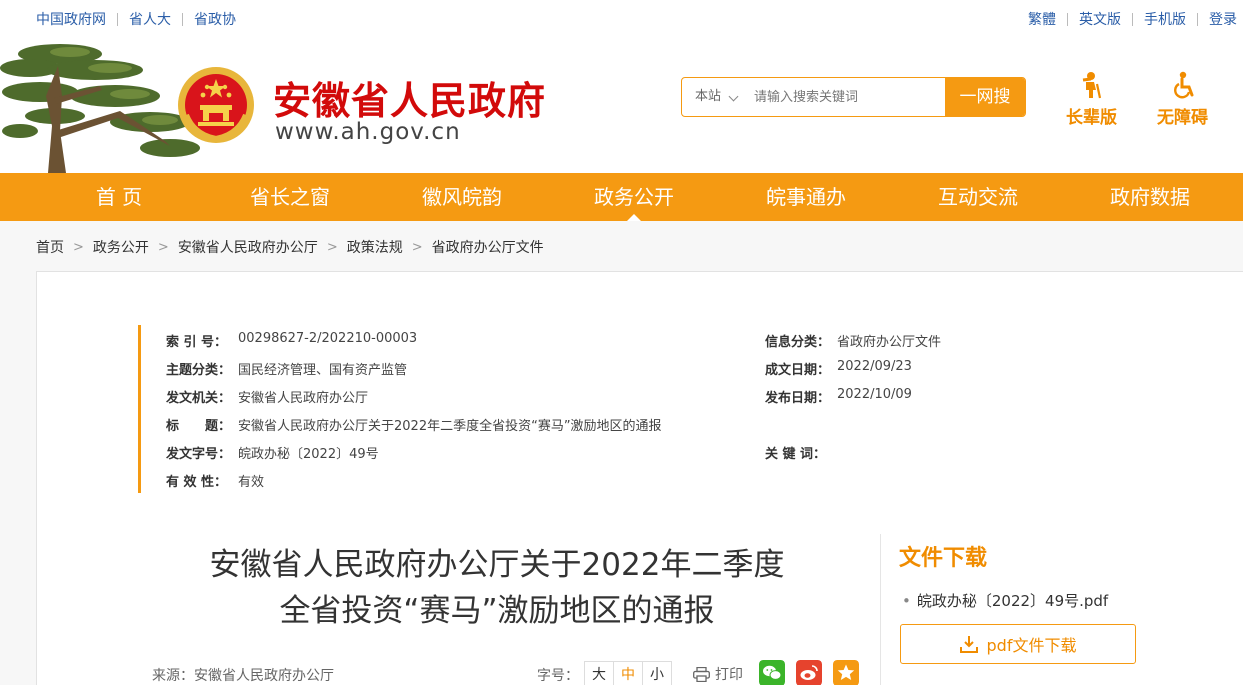 The image size is (1243, 685). What do you see at coordinates (71, 19) in the screenshot?
I see `link-gov-cn: 中国政府网` at bounding box center [71, 19].